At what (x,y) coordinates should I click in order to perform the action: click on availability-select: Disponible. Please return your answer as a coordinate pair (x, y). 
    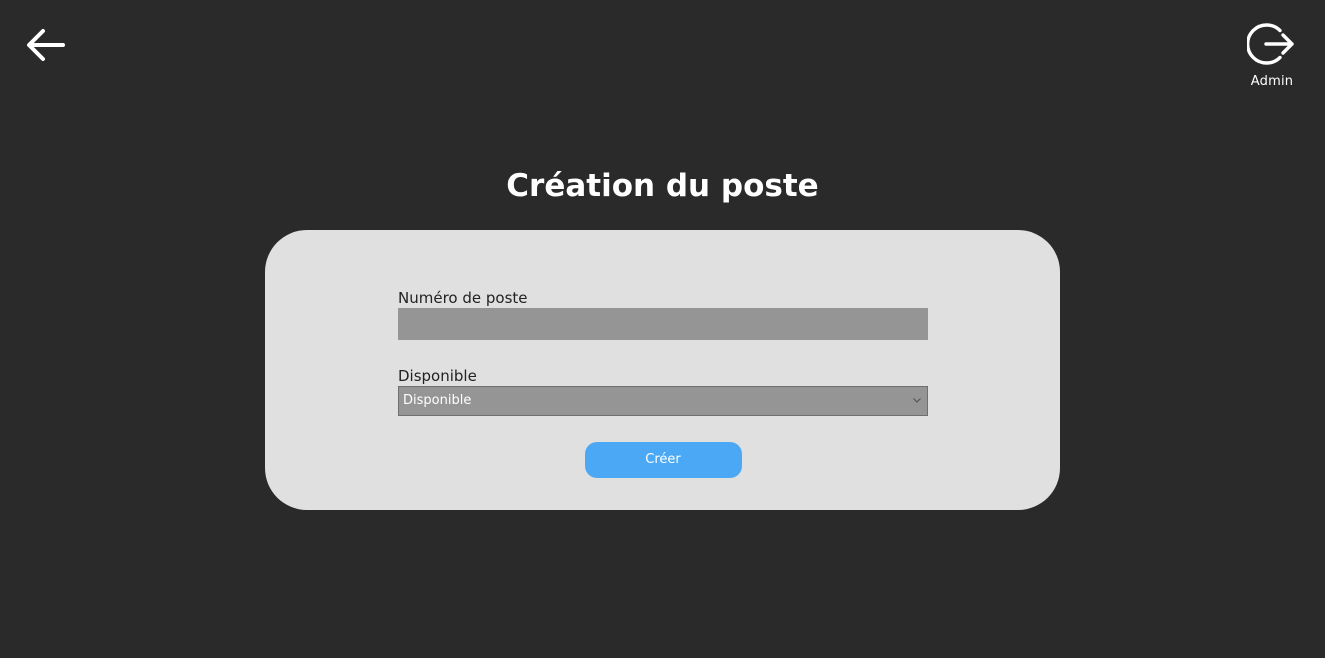
    Looking at the image, I should click on (663, 401).